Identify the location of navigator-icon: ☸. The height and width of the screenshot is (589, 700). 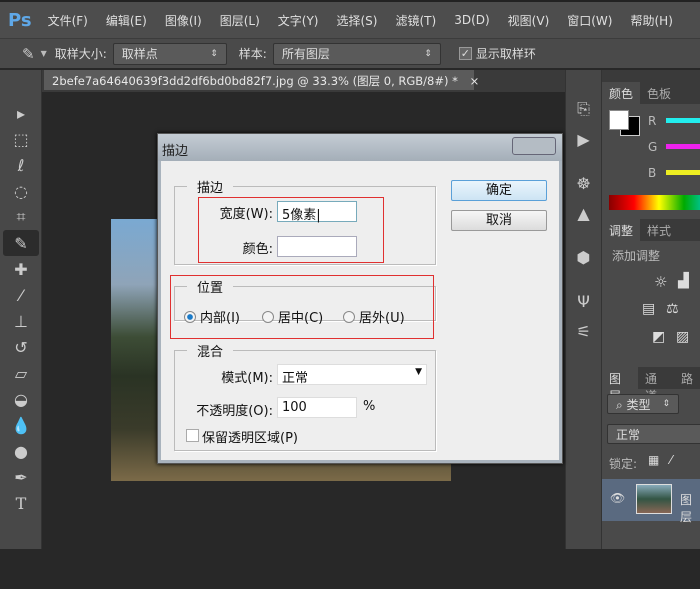
(583, 183).